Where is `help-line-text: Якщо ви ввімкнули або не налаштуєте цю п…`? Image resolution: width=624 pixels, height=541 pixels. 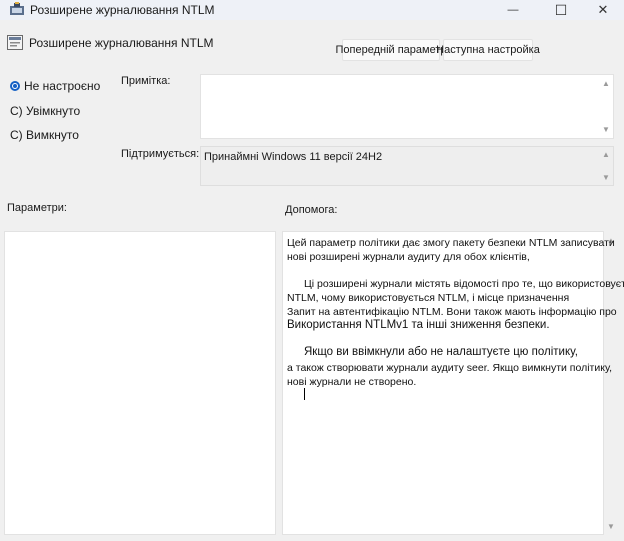 help-line-text: Якщо ви ввімкнули або не налаштуєте цю п… is located at coordinates (441, 352).